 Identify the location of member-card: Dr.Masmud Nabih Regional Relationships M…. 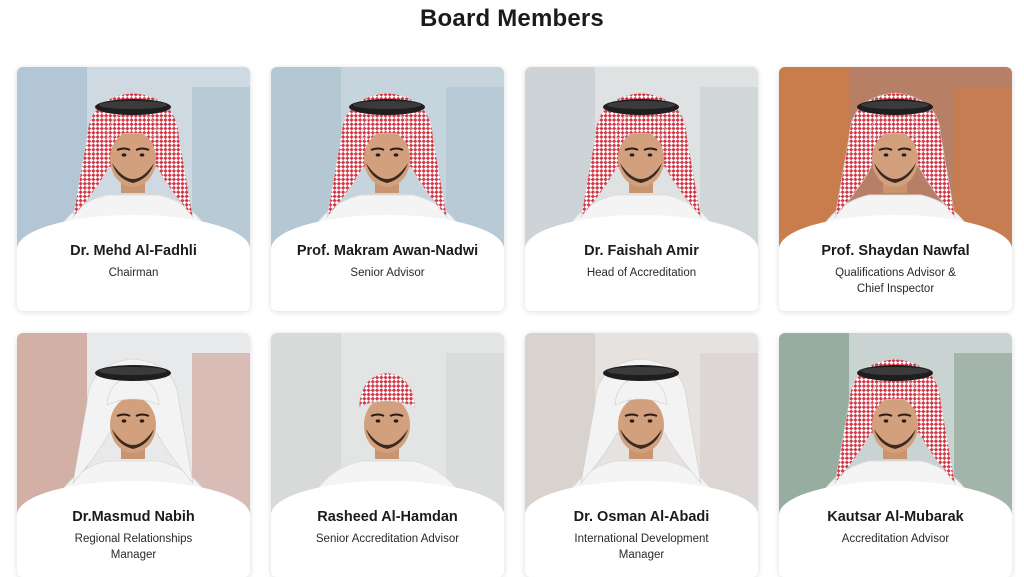
(133, 455).